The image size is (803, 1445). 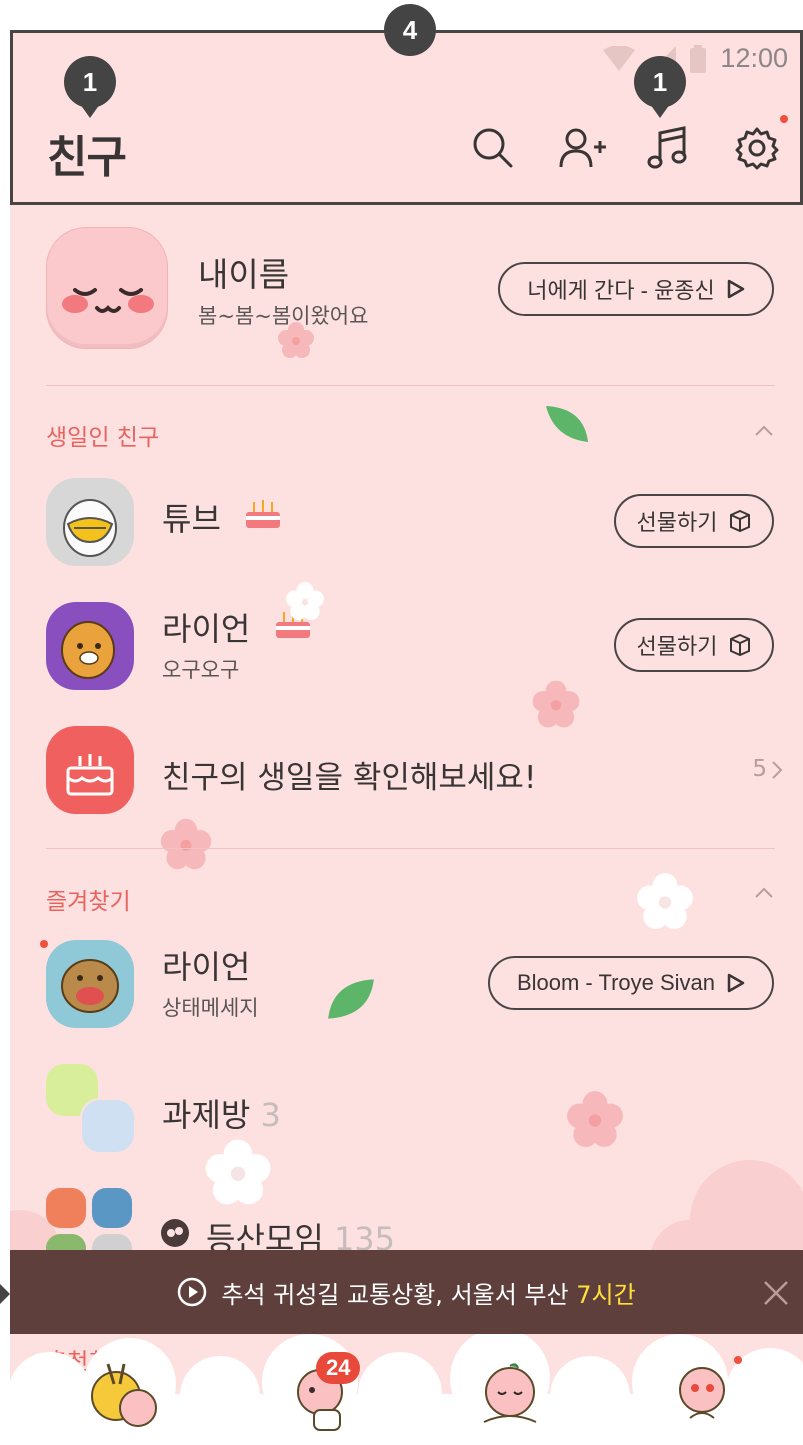 I want to click on annotation-marker-title: 1, so click(x=90, y=87).